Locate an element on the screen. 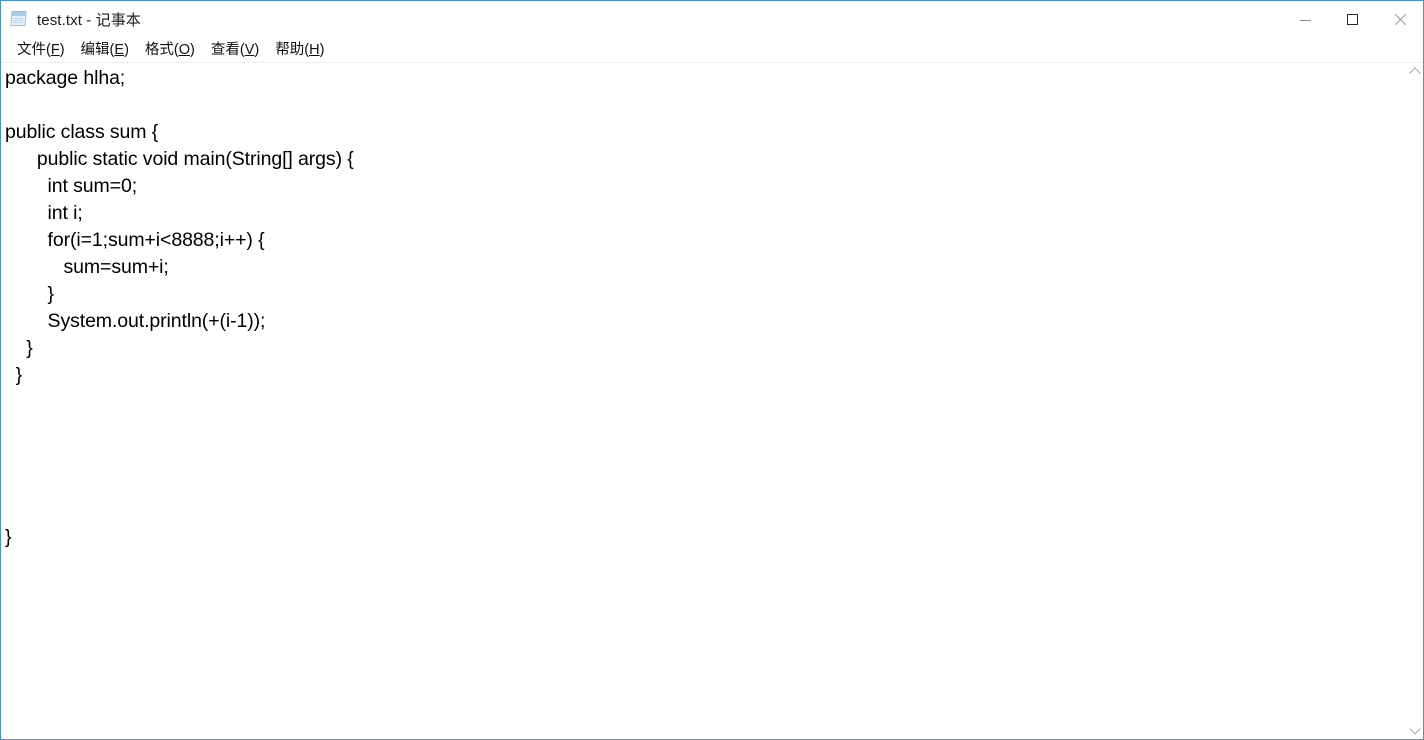  chevron-down-icon is located at coordinates (1414, 729).